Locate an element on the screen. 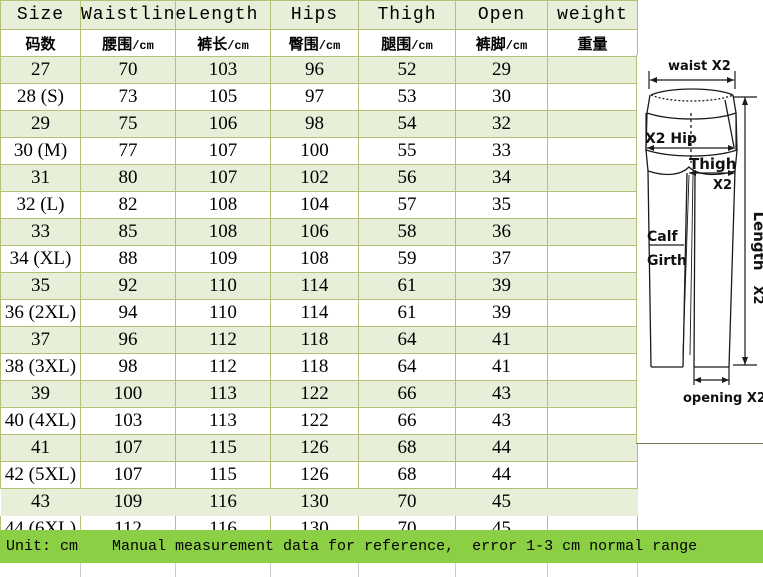 Image resolution: width=763 pixels, height=577 pixels. cell-waistline: 88 is located at coordinates (128, 259).